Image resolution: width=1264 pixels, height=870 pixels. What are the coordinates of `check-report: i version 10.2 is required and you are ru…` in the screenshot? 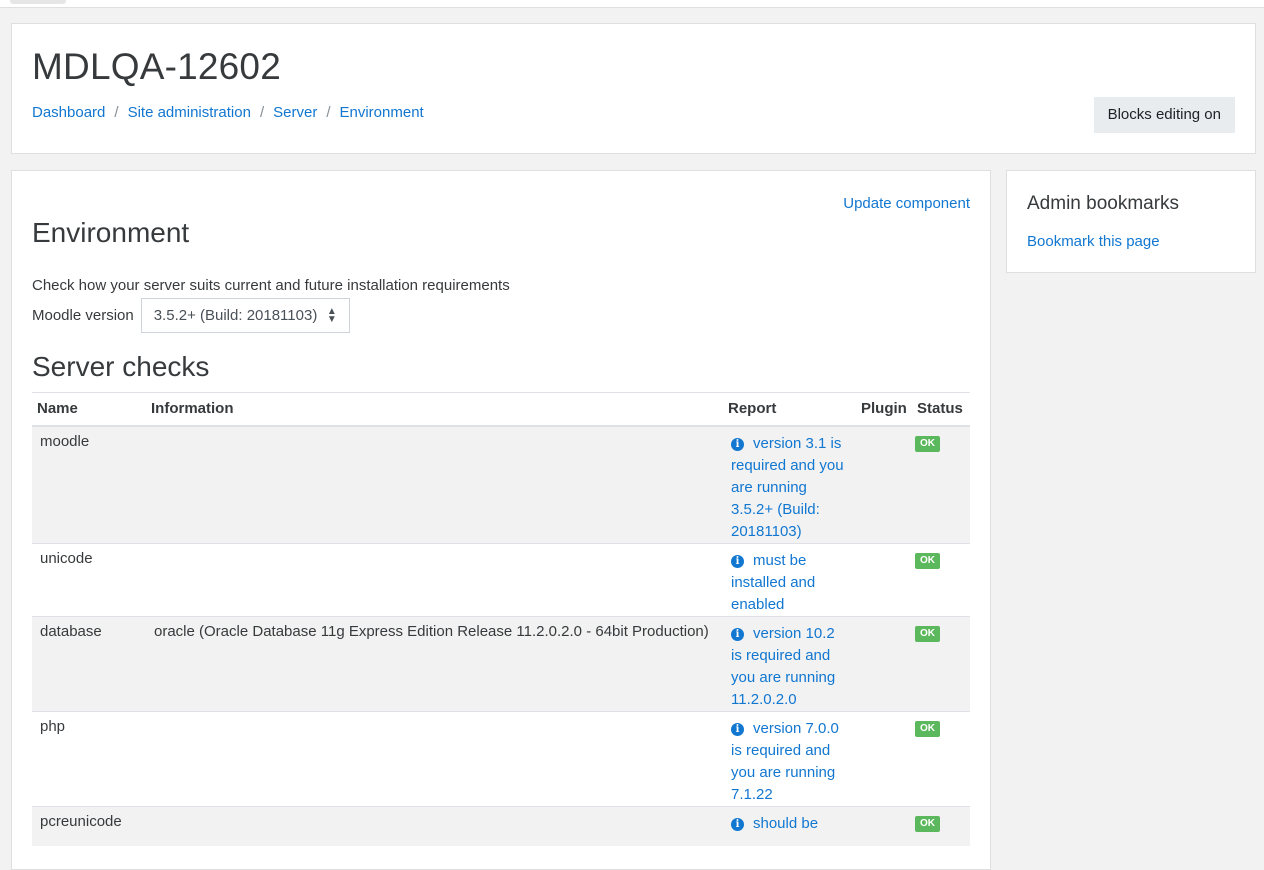 It's located at (789, 663).